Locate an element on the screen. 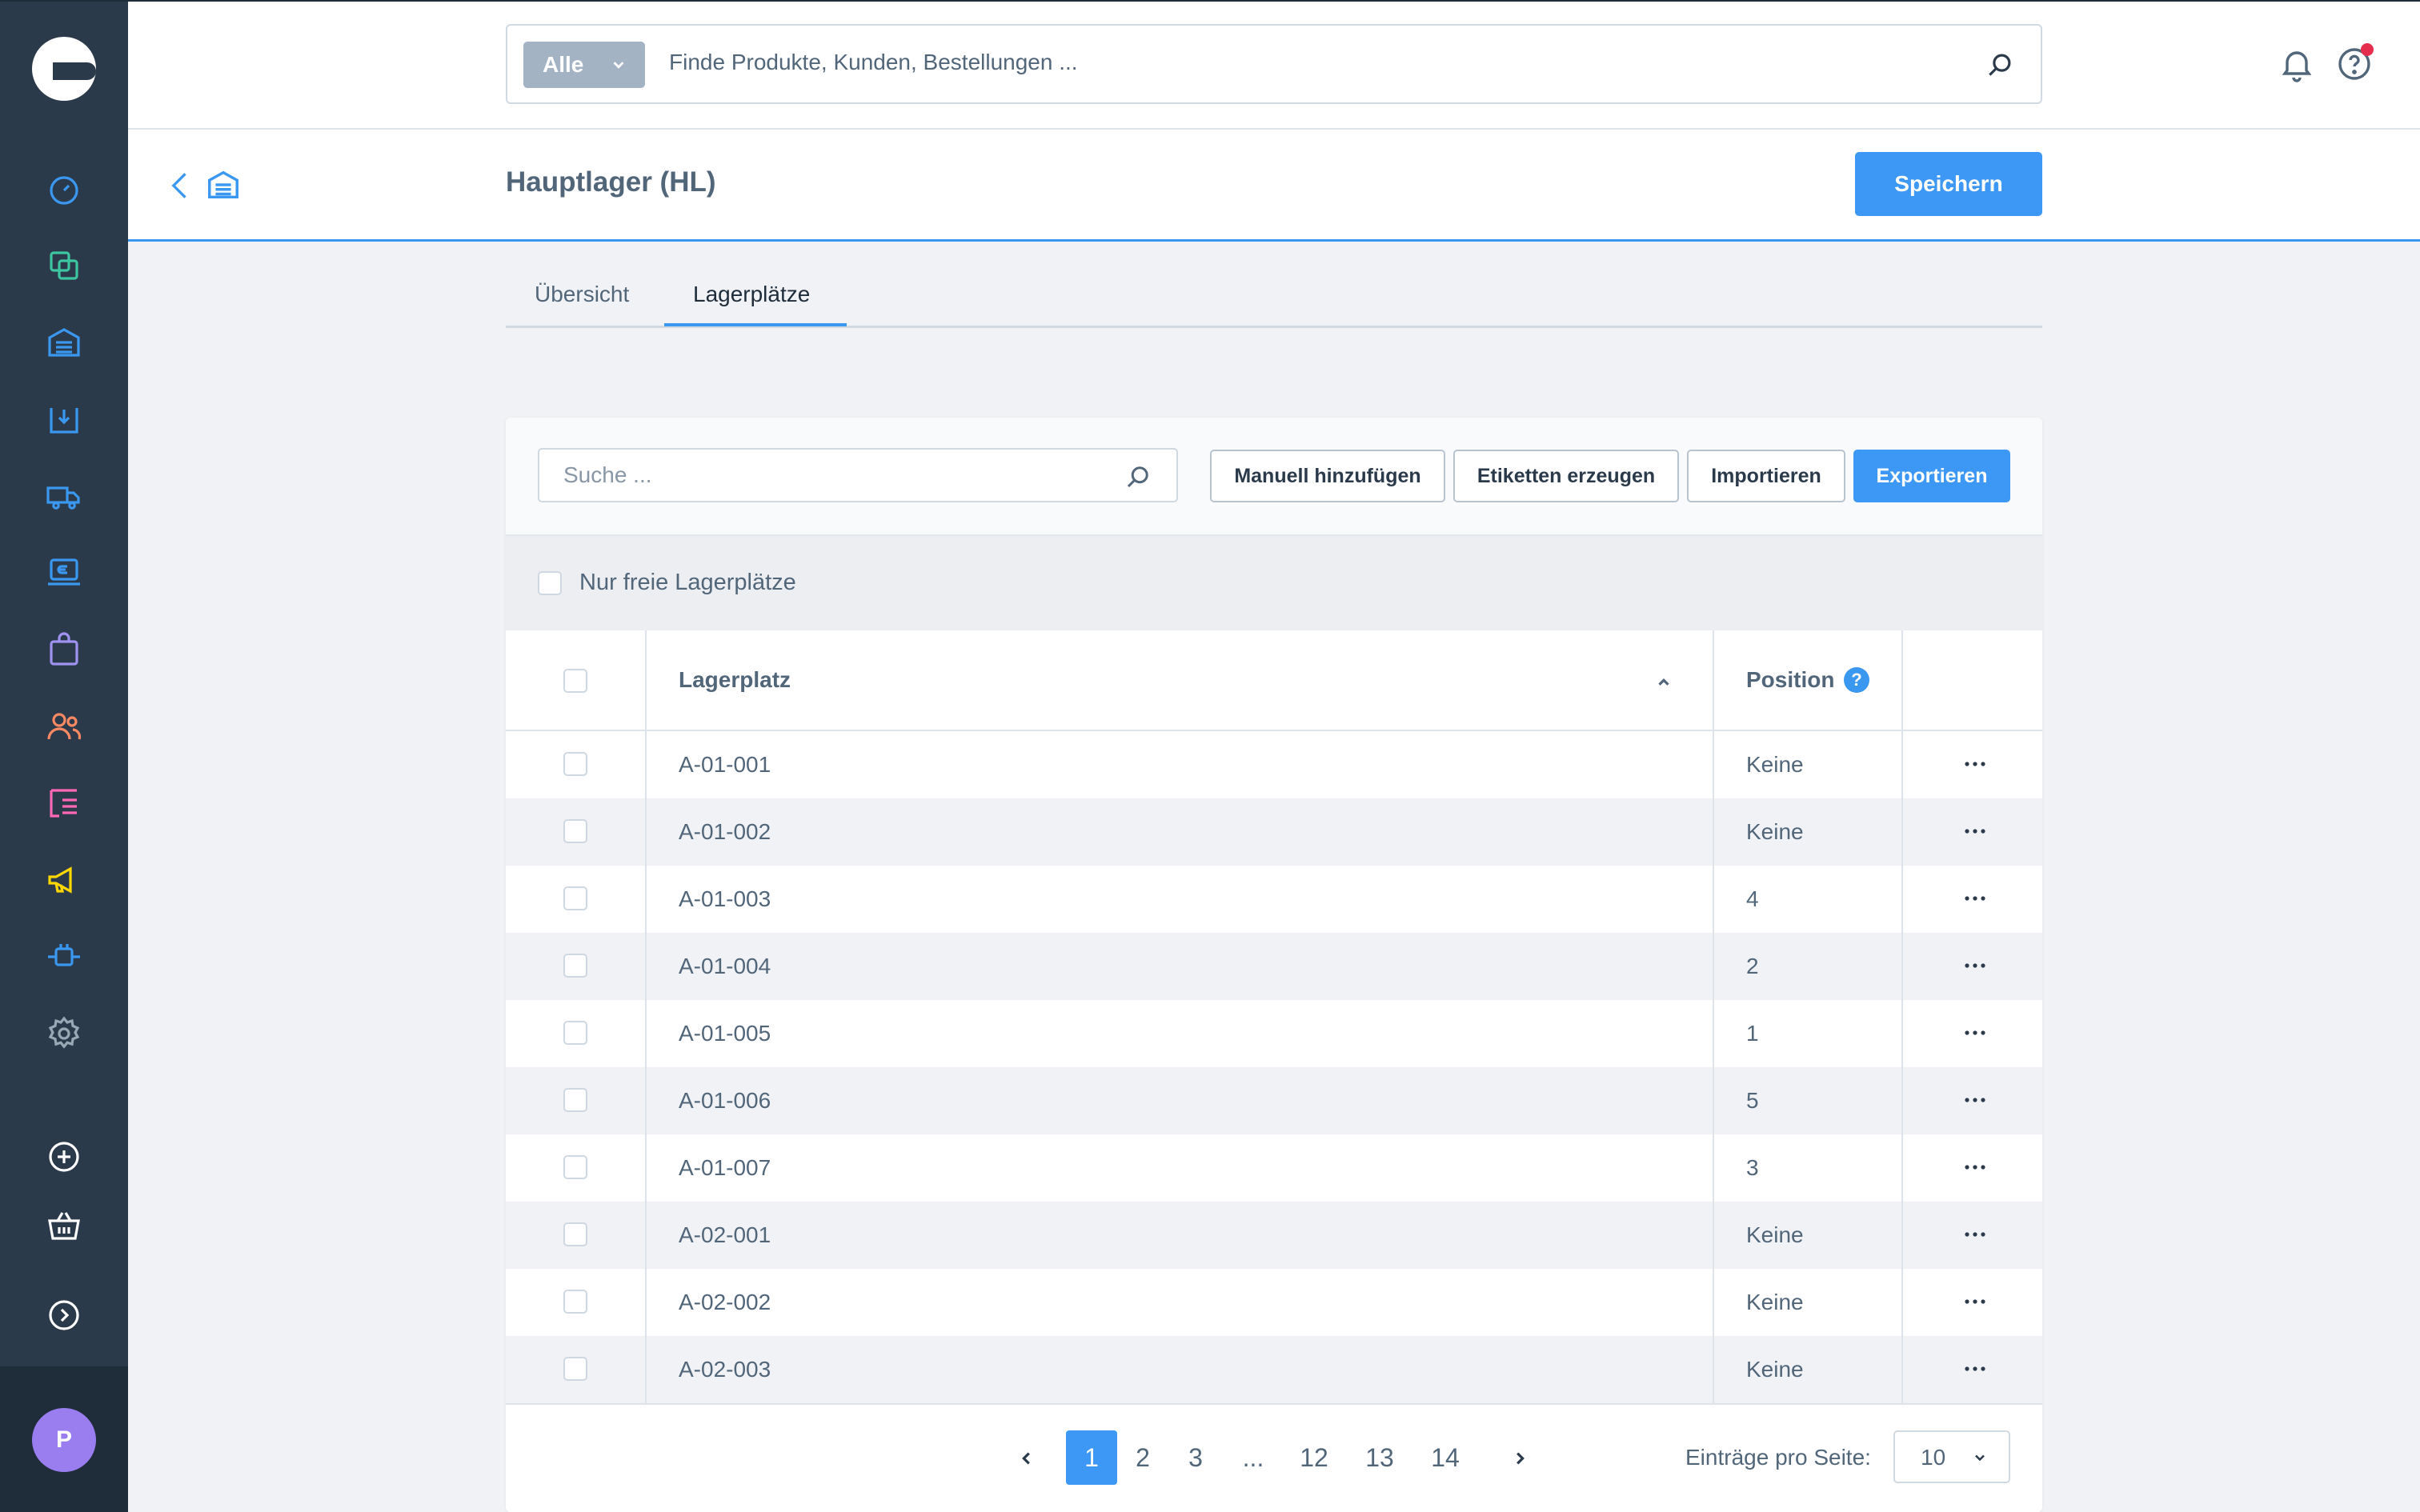 The width and height of the screenshot is (2420, 1512). free-locations-label: Nur freie Lagerplätze is located at coordinates (687, 583).